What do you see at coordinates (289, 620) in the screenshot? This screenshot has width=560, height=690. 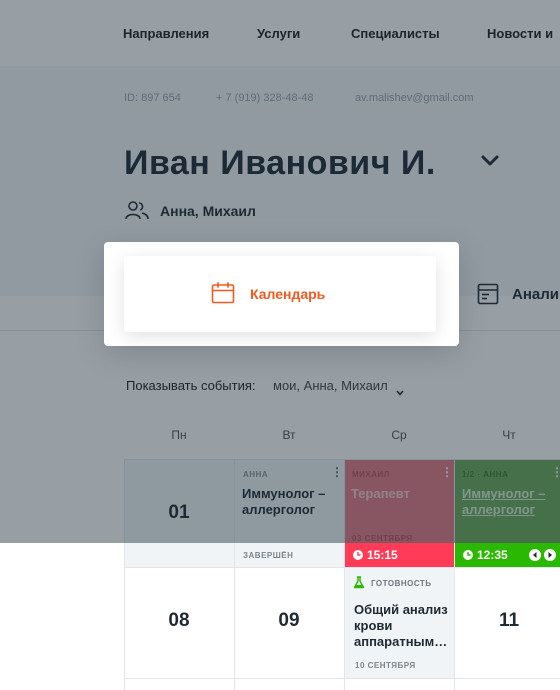 I see `day-number: 09` at bounding box center [289, 620].